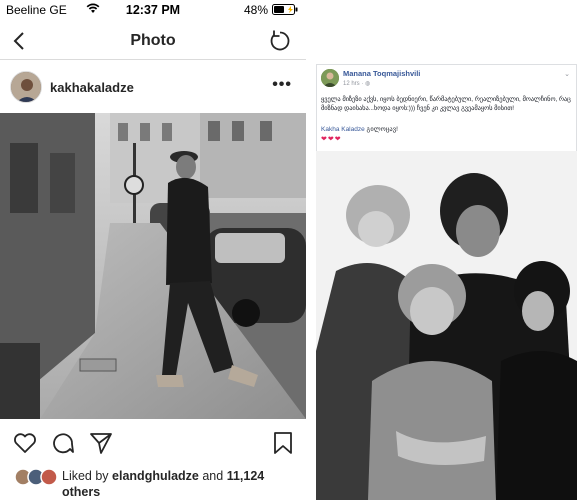 The image size is (577, 500). I want to click on comment-icon, so click(63, 443).